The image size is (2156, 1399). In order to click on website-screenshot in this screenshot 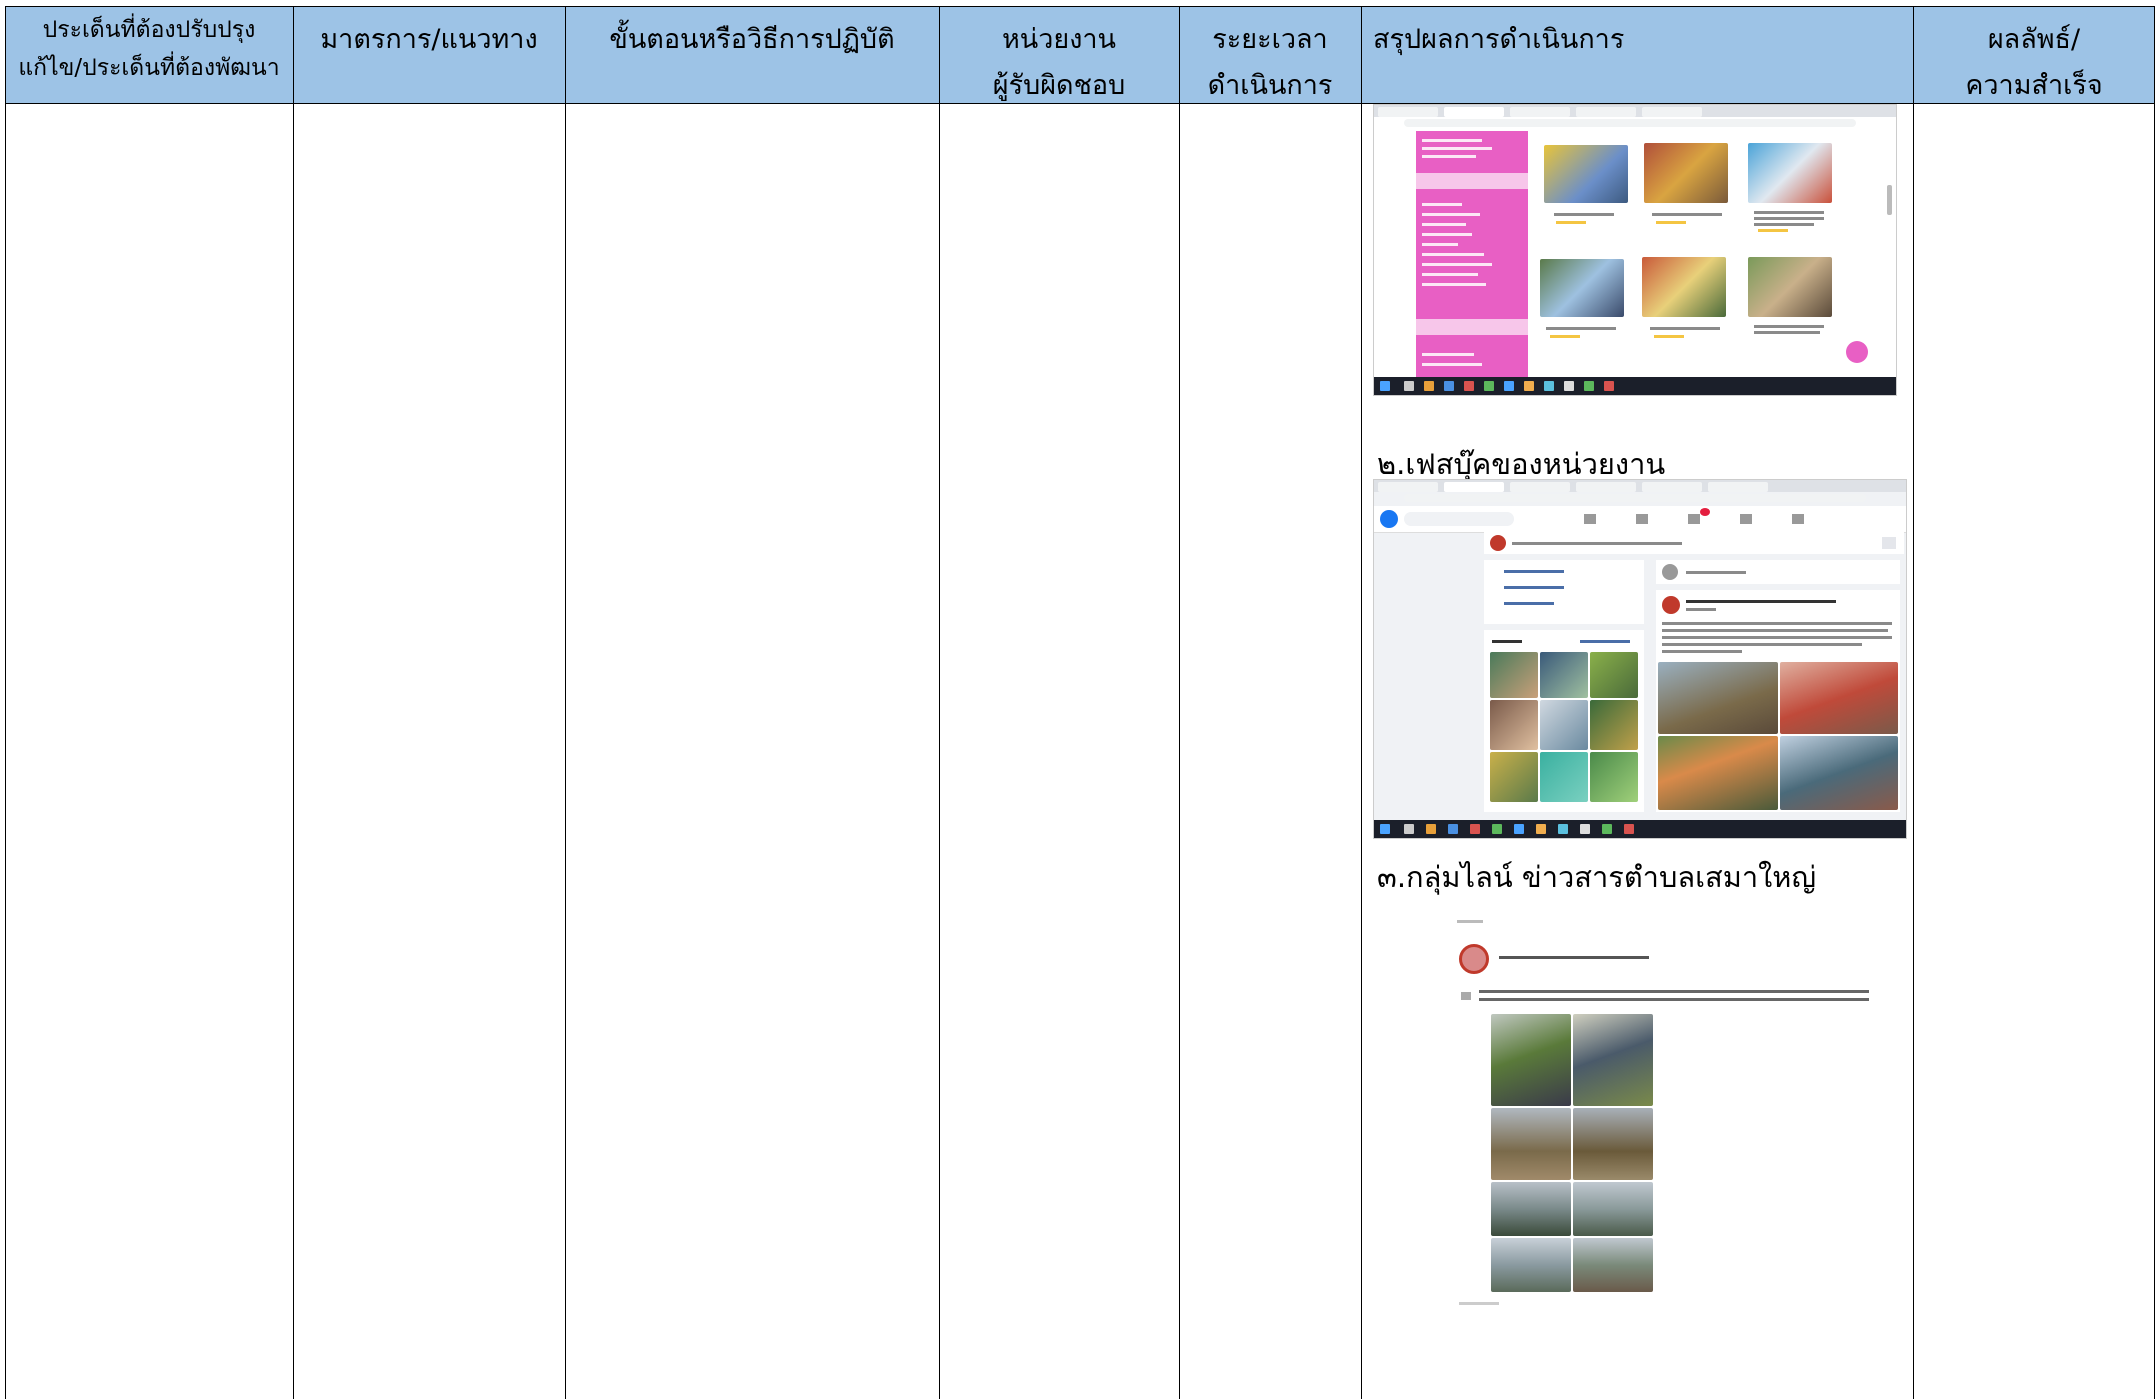, I will do `click(1635, 250)`.